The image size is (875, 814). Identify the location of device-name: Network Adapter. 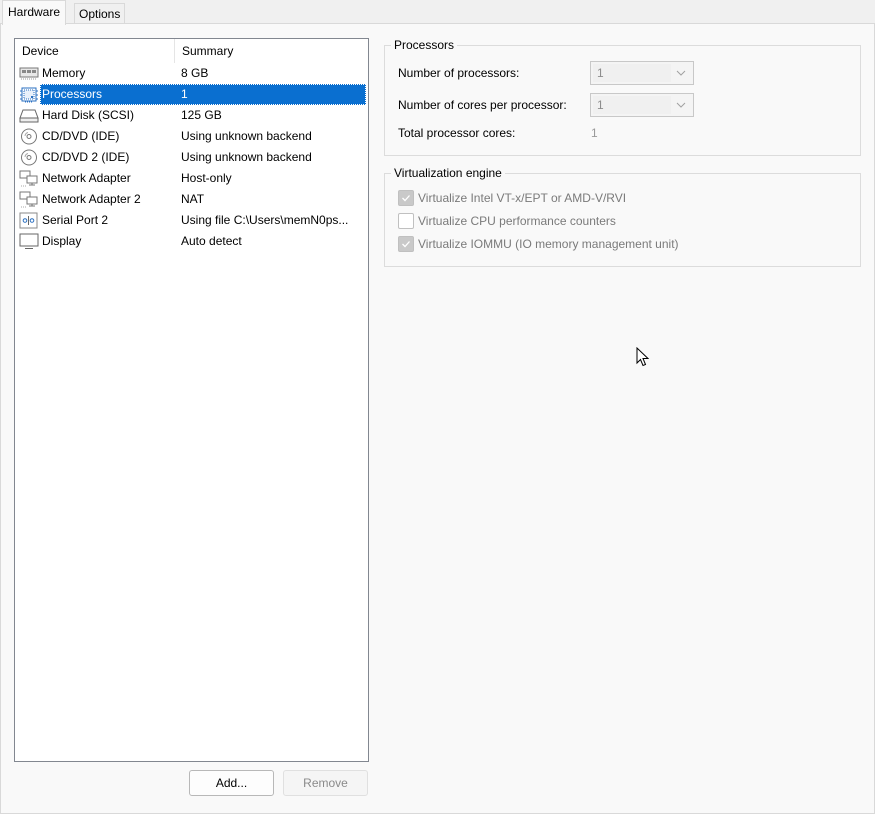
(86, 178).